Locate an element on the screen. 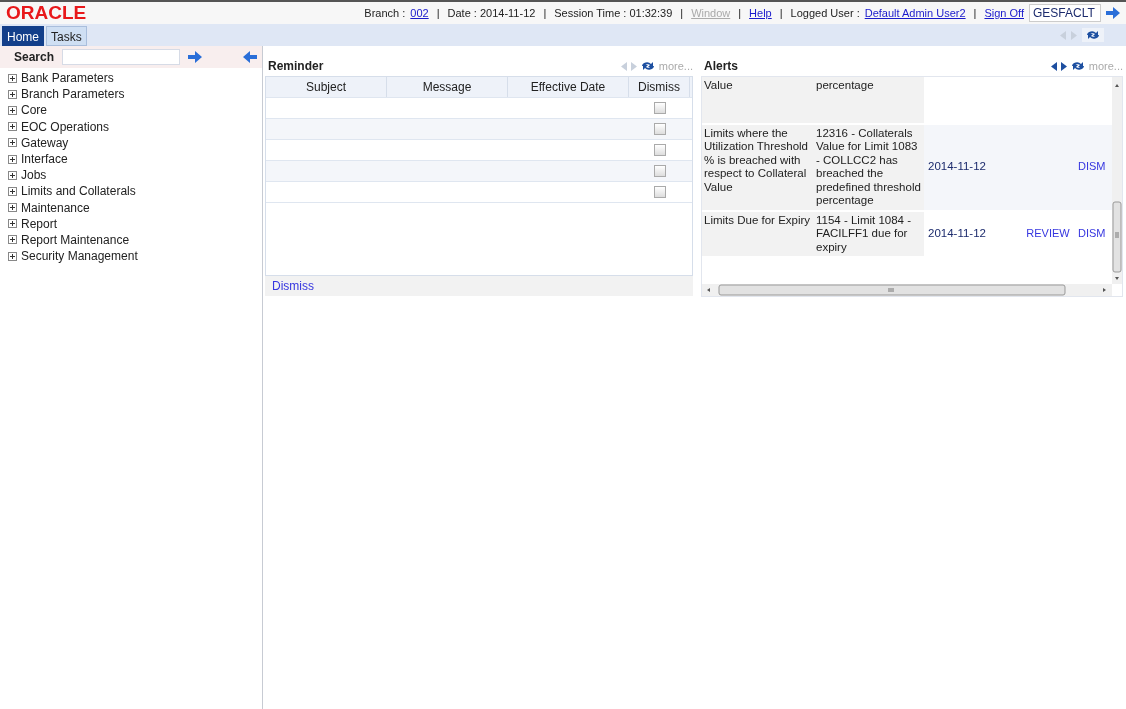 This screenshot has width=1126, height=709. menu-item: Maintenance is located at coordinates (55, 207).